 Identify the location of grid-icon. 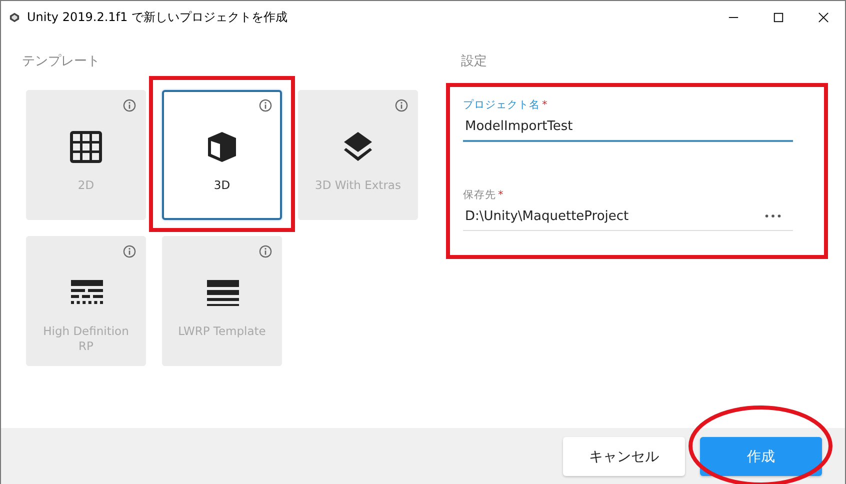
(86, 147).